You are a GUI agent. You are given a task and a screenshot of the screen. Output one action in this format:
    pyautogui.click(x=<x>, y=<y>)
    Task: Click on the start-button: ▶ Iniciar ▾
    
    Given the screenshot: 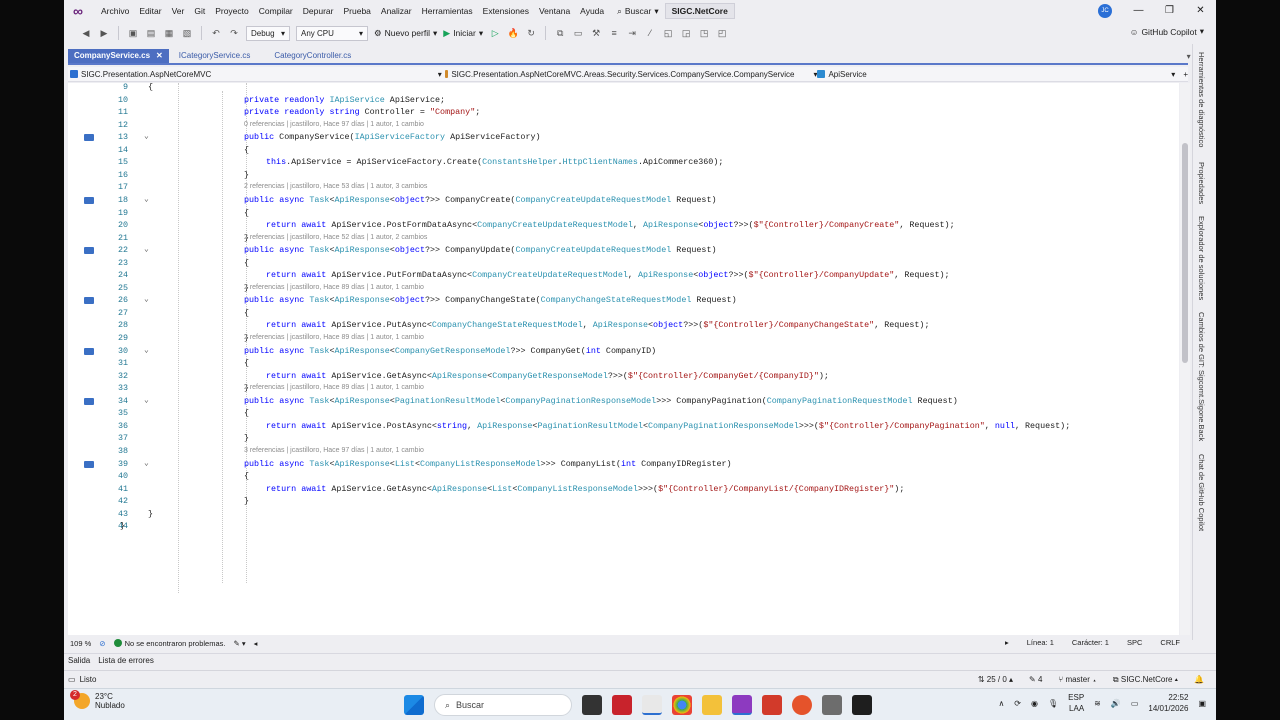 What is the action you would take?
    pyautogui.click(x=463, y=33)
    